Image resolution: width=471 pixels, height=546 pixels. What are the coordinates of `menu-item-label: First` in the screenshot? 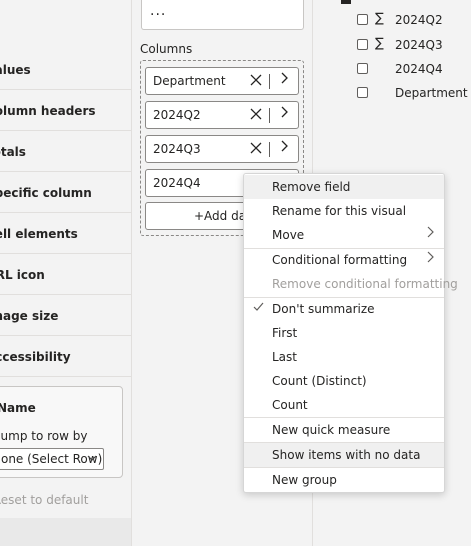 It's located at (285, 333).